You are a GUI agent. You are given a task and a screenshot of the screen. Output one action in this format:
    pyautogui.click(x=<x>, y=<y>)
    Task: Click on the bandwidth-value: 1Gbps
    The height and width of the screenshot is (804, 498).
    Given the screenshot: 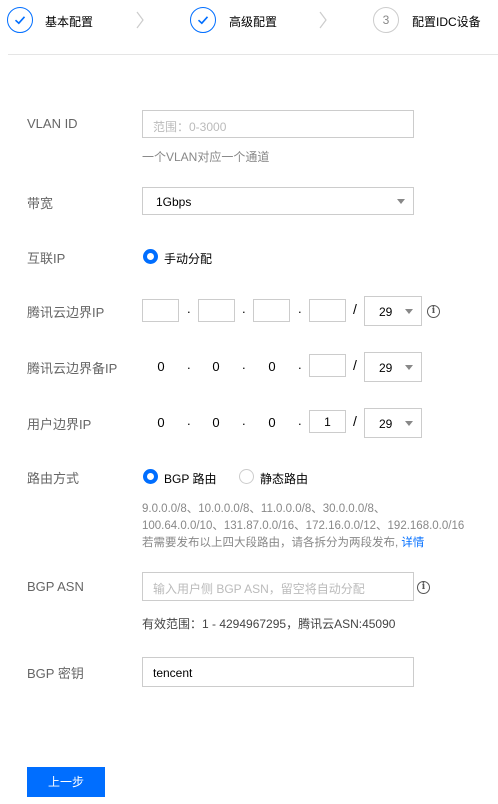 What is the action you would take?
    pyautogui.click(x=174, y=202)
    